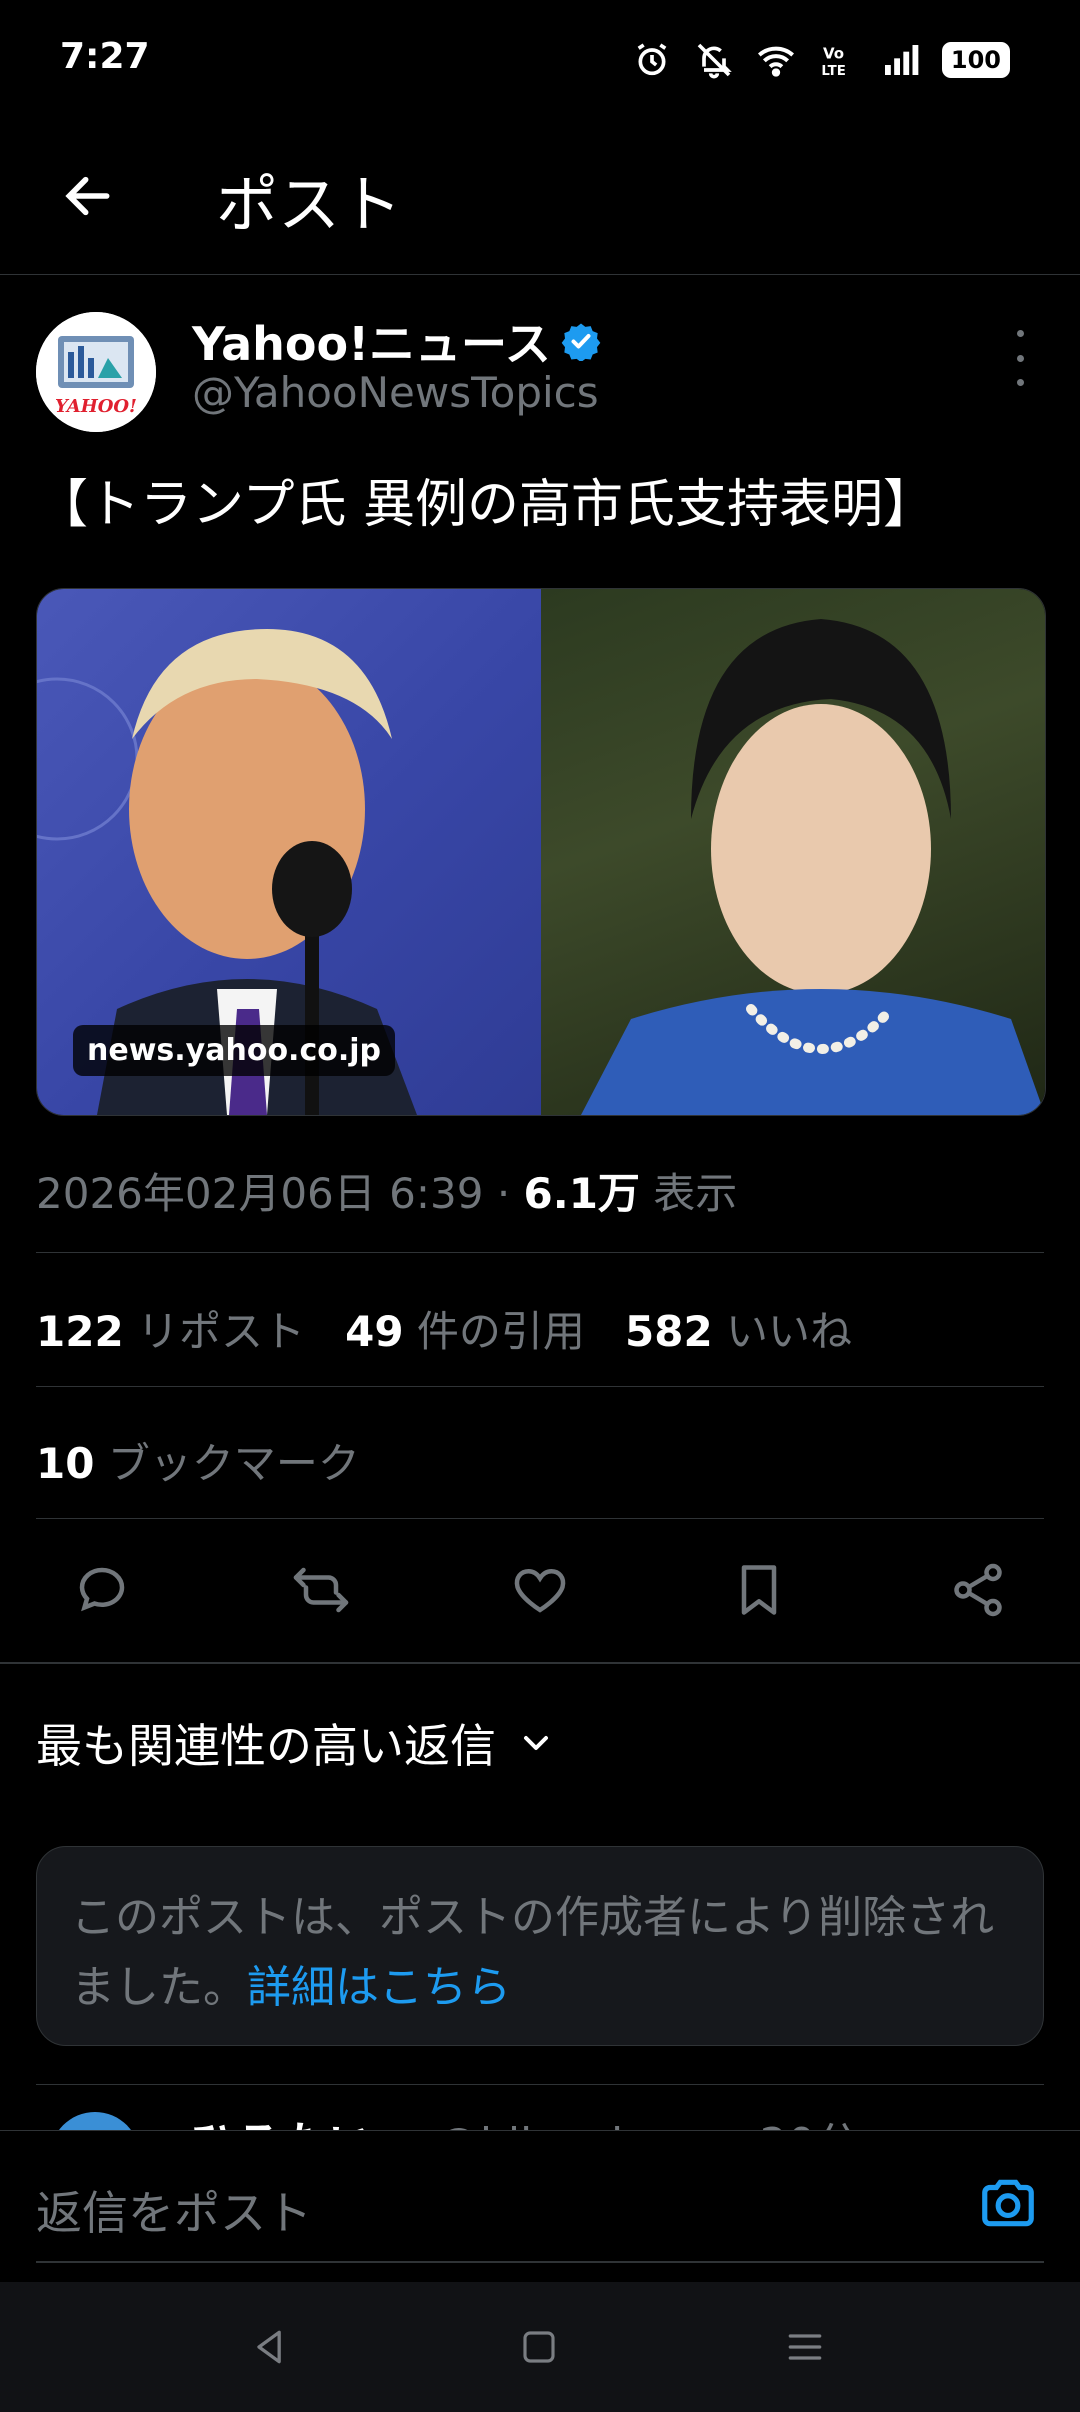  Describe the element at coordinates (813, 867) in the screenshot. I see `woman-photo-placeholder` at that location.